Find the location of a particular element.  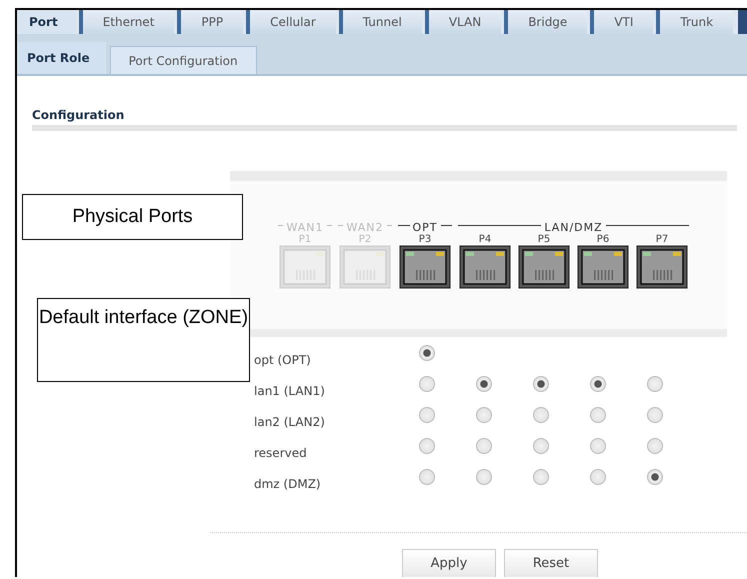

tab-bar-end is located at coordinates (742, 22).